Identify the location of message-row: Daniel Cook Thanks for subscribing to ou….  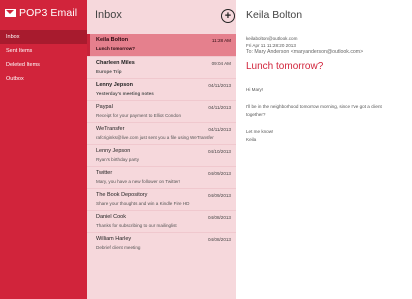
(161, 221).